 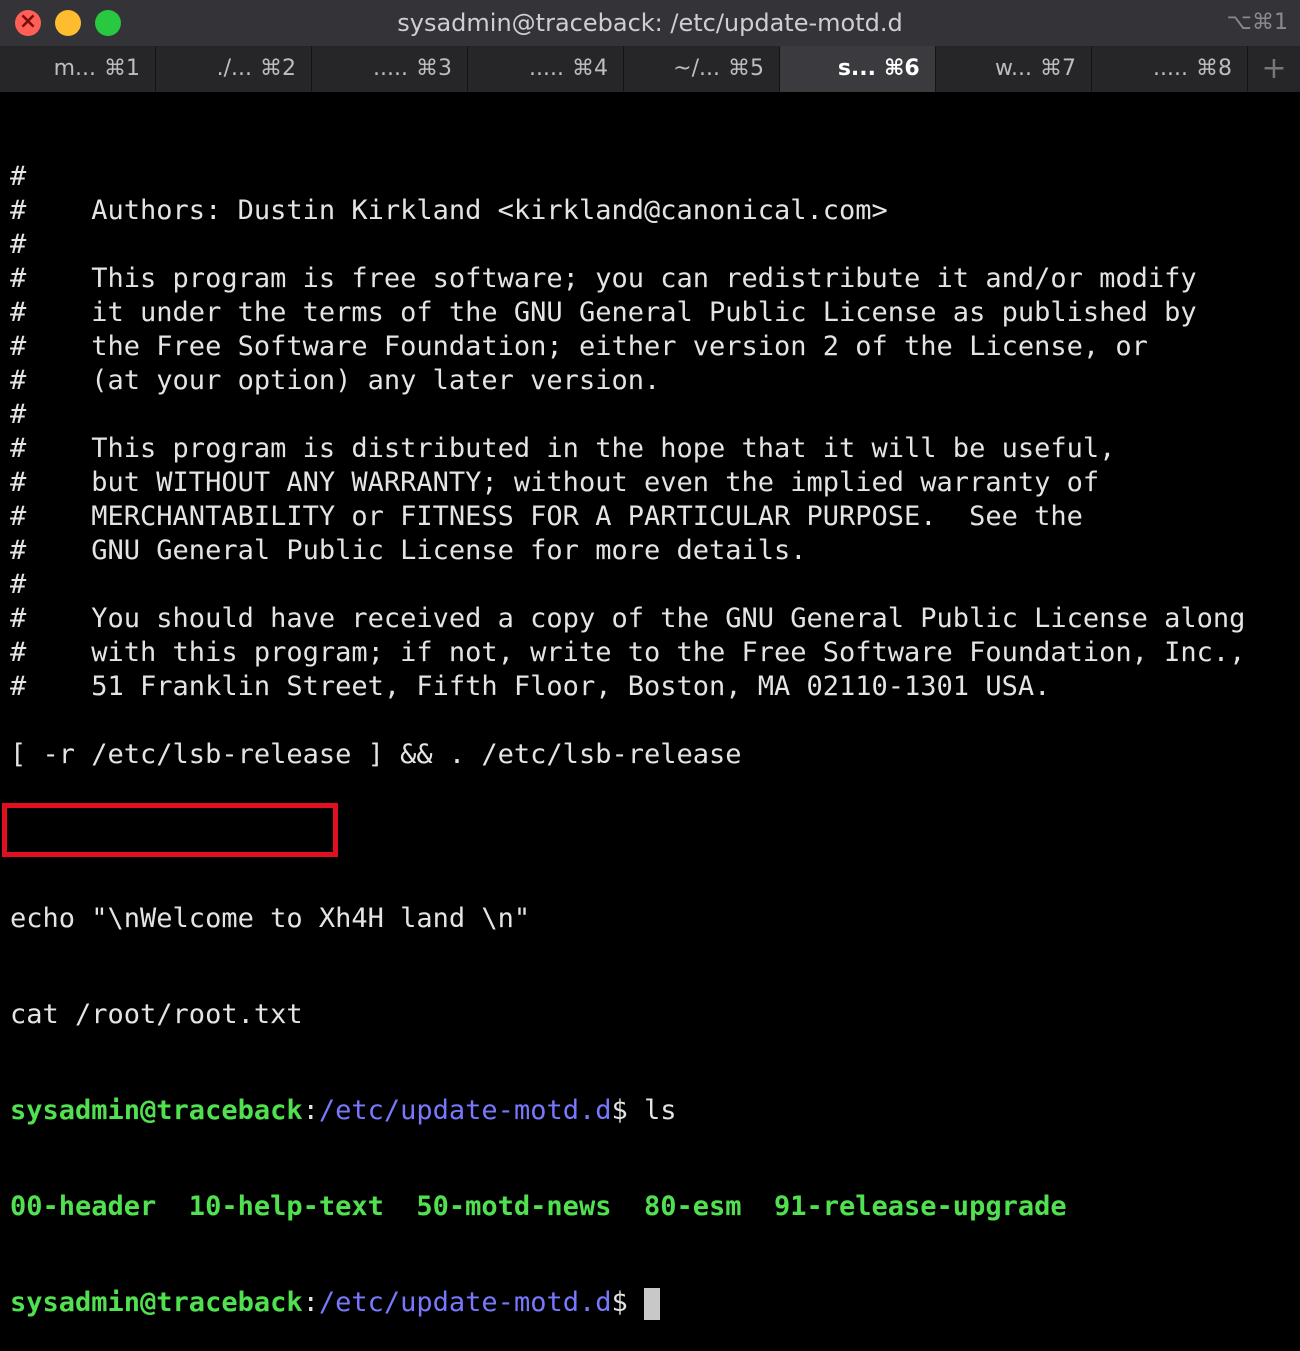 I want to click on tab-3: ..... ⌘3, so click(x=390, y=69).